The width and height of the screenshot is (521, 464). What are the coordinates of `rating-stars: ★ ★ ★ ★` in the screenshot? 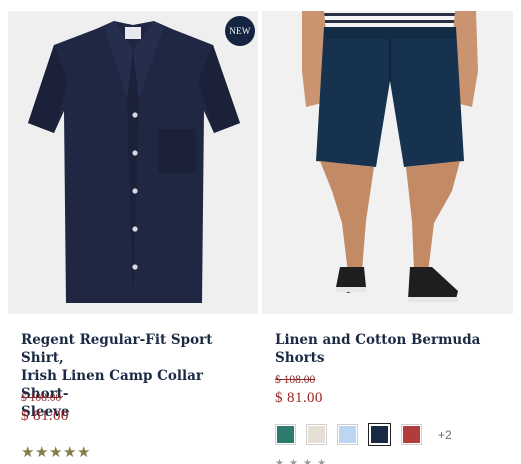 It's located at (303, 460).